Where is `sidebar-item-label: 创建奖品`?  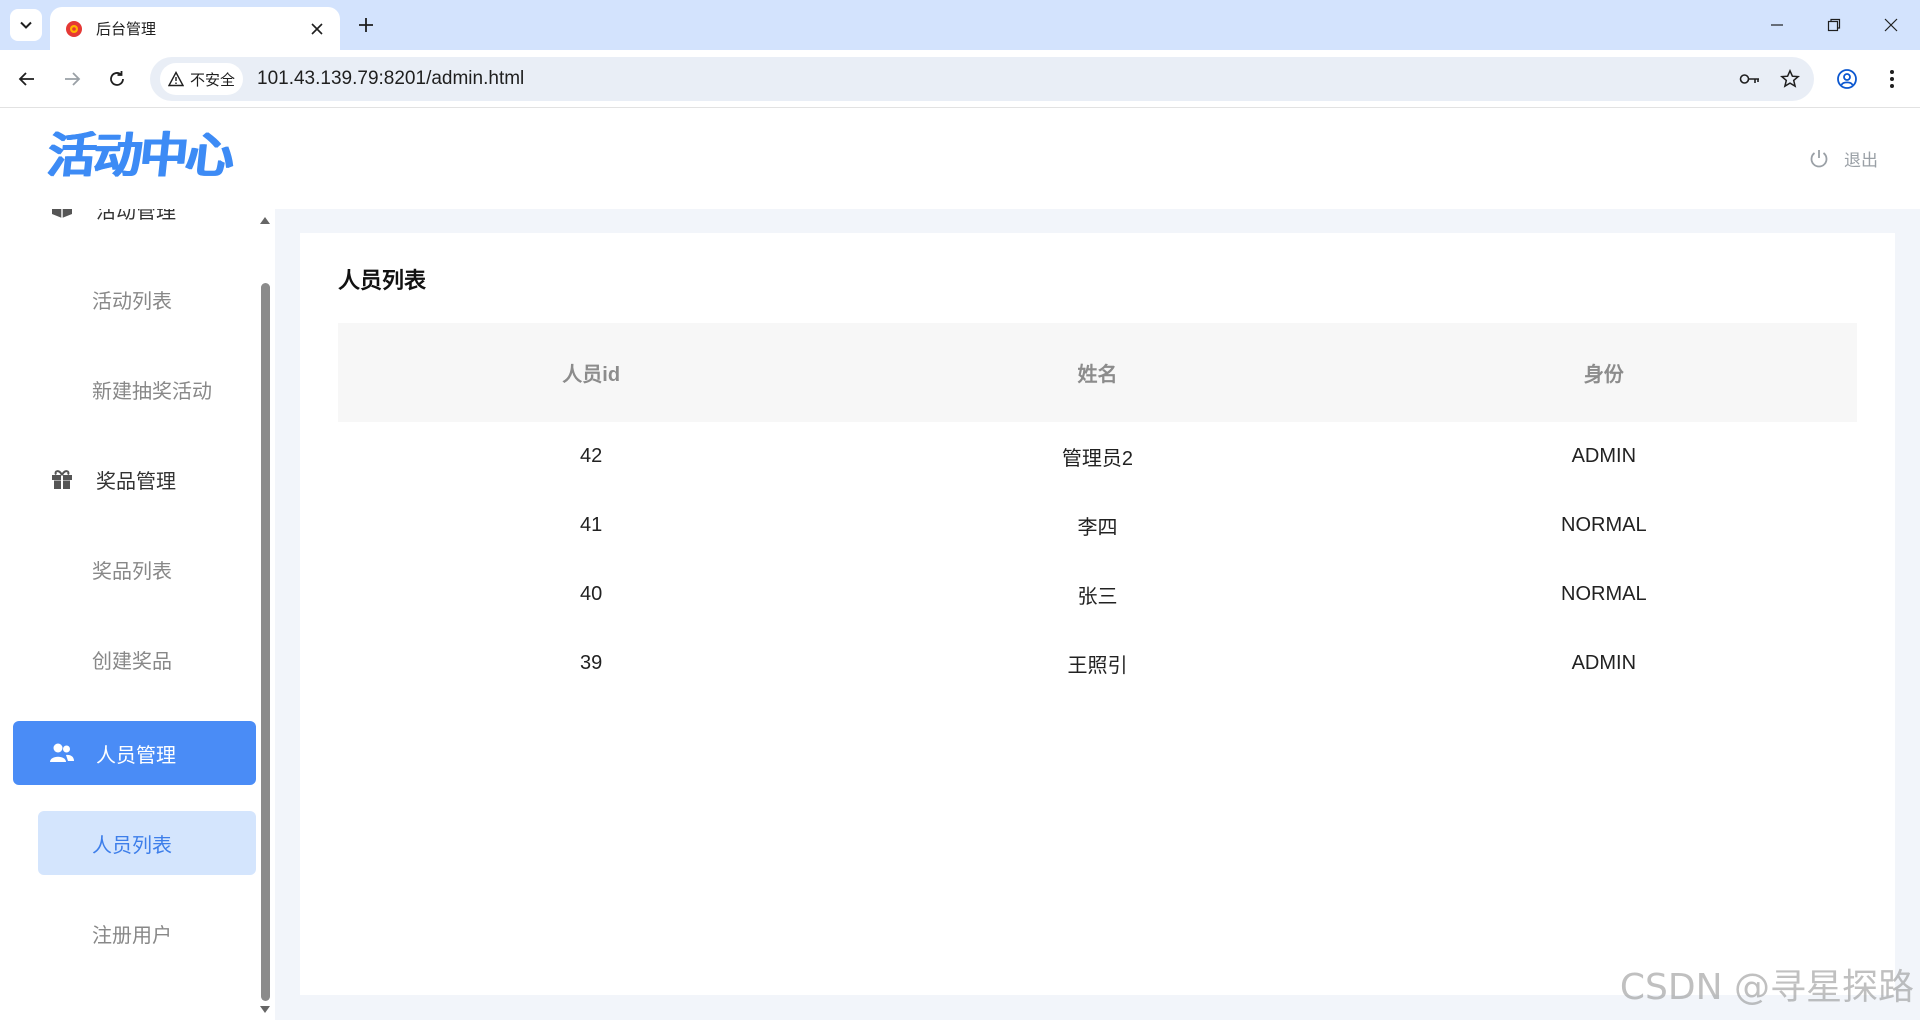 sidebar-item-label: 创建奖品 is located at coordinates (132, 661).